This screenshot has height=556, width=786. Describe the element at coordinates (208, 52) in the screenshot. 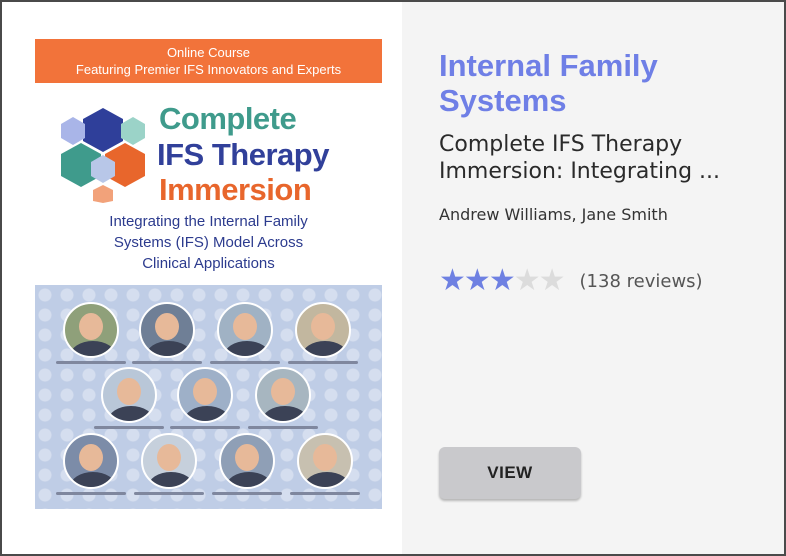

I see `banner-line-1: Online Course` at that location.